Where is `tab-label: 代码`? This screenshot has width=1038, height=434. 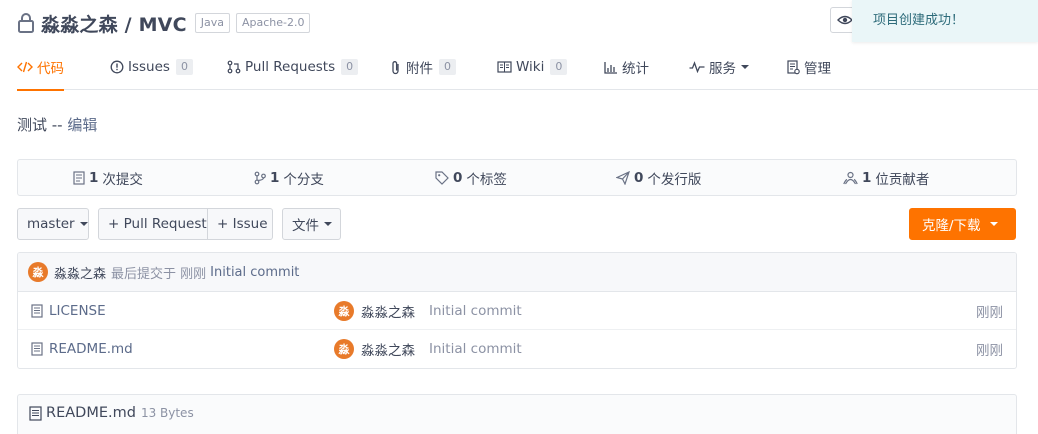
tab-label: 代码 is located at coordinates (50, 69).